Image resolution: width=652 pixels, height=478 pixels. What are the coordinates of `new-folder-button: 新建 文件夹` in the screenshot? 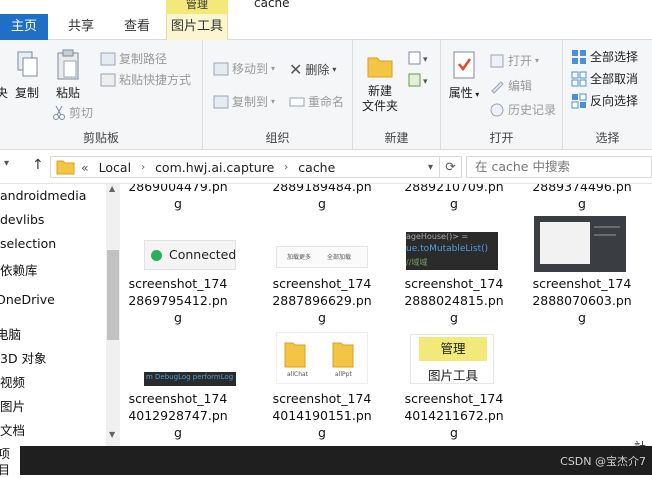 It's located at (380, 82).